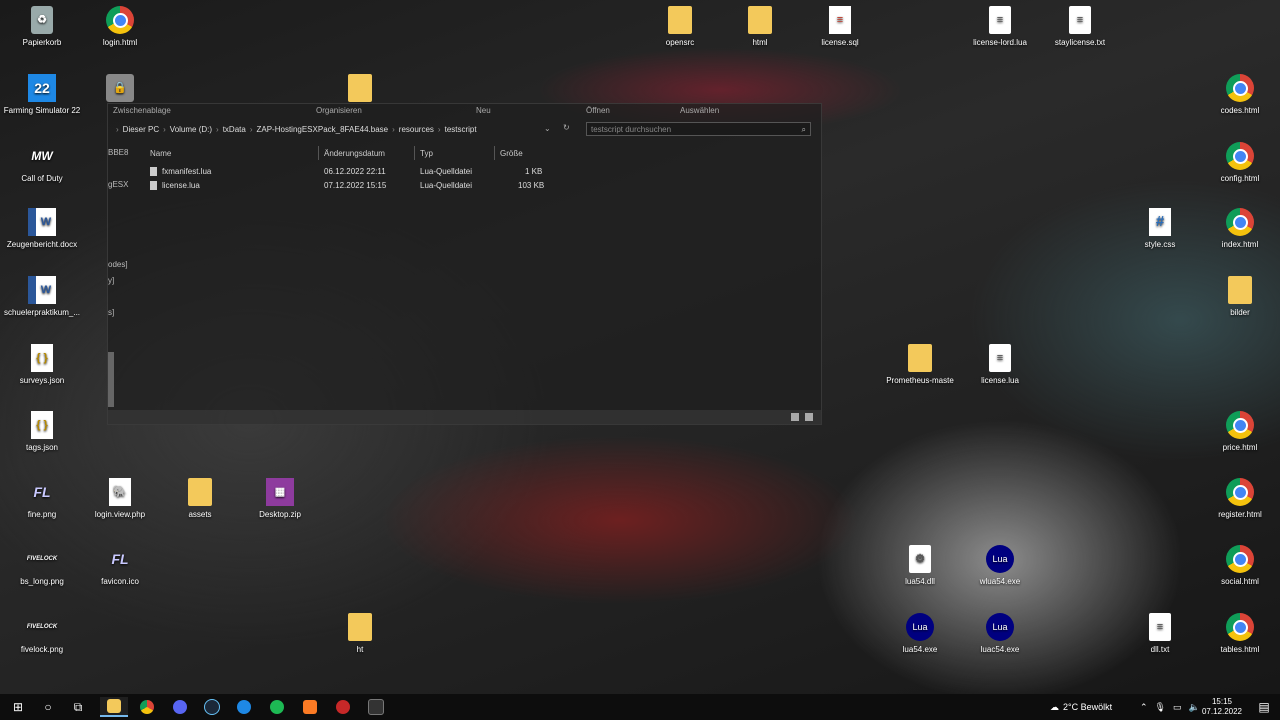  What do you see at coordinates (511, 153) in the screenshot?
I see `column-header-size: Größe` at bounding box center [511, 153].